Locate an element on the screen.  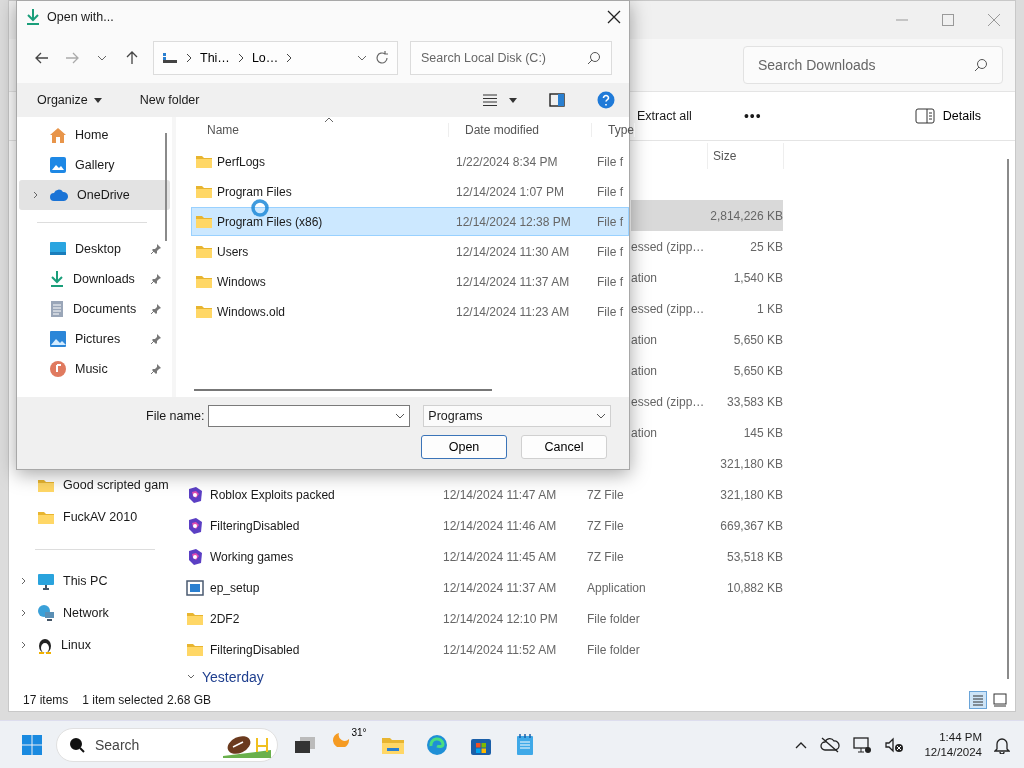
file-row: Roblox Exploits packed 12/14/2024 11:47 AM 7Z File 321,180 KB is located at coordinates (480, 494).